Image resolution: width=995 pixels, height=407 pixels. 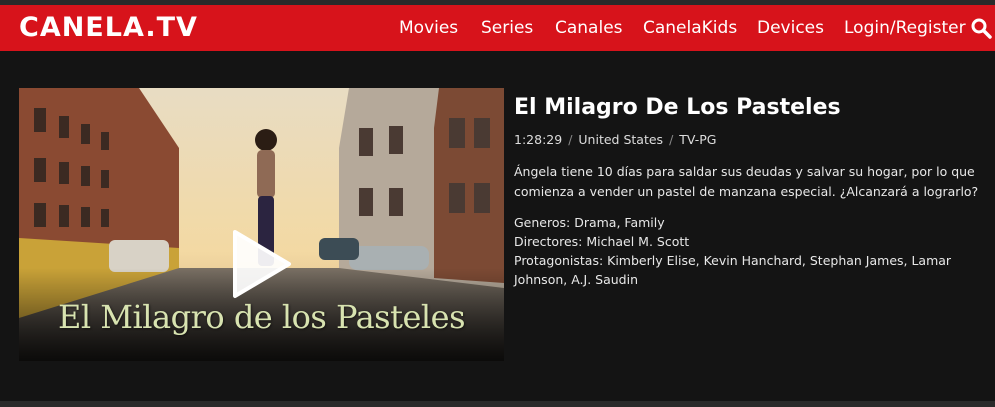 I want to click on nav-series: Series, so click(x=507, y=28).